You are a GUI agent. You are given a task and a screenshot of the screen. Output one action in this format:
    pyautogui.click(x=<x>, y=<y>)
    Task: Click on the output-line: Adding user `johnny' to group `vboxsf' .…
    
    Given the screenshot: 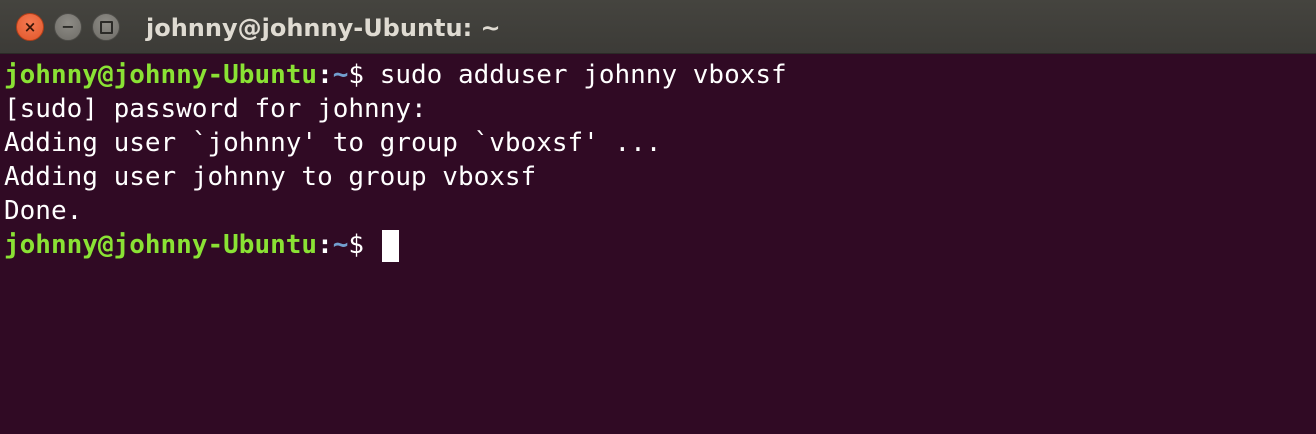 What is the action you would take?
    pyautogui.click(x=333, y=143)
    